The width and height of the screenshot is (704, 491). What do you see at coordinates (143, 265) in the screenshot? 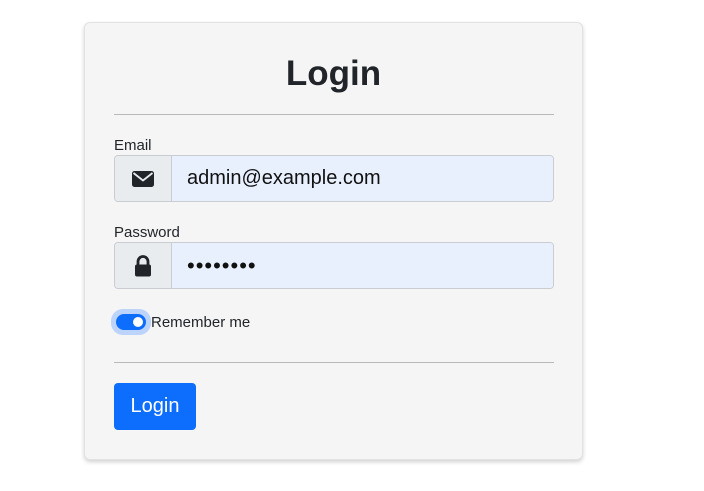
I see `lock-icon` at bounding box center [143, 265].